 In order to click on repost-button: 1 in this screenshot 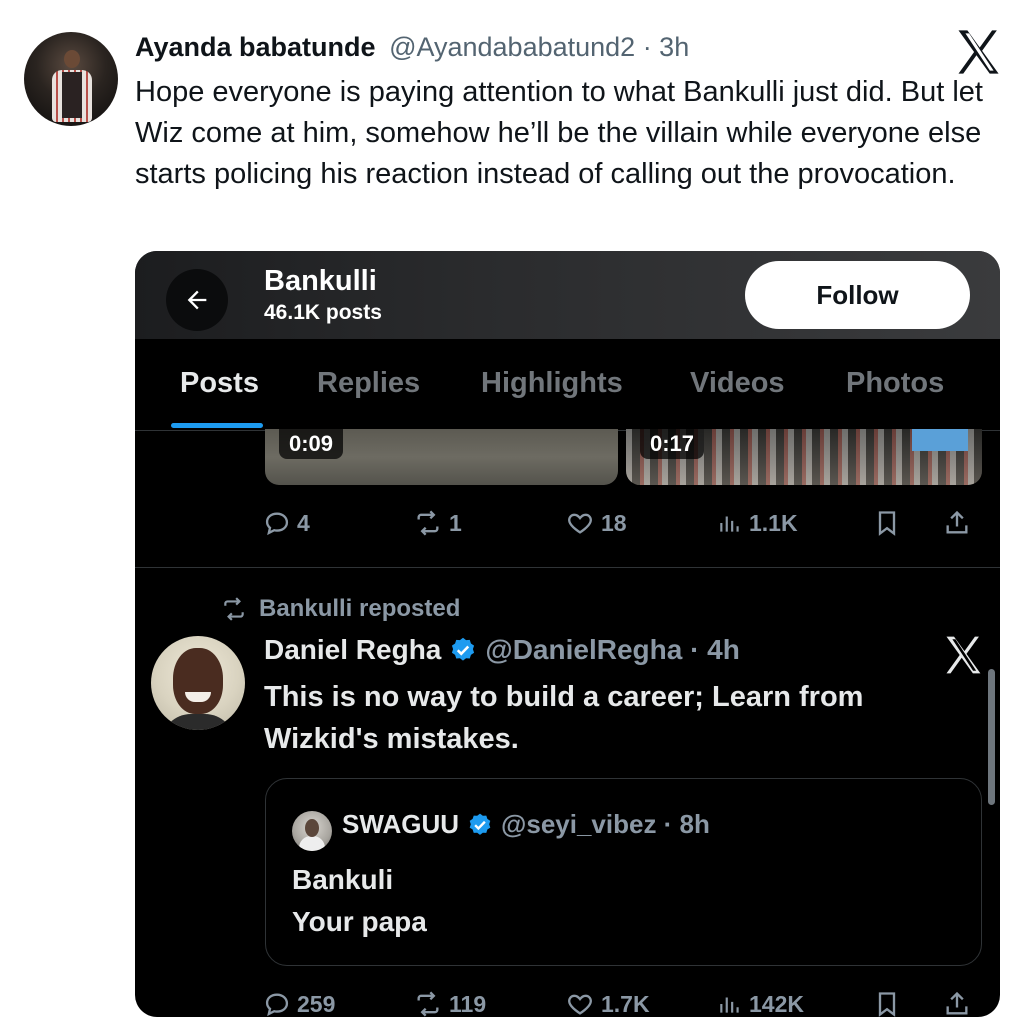, I will do `click(437, 523)`.